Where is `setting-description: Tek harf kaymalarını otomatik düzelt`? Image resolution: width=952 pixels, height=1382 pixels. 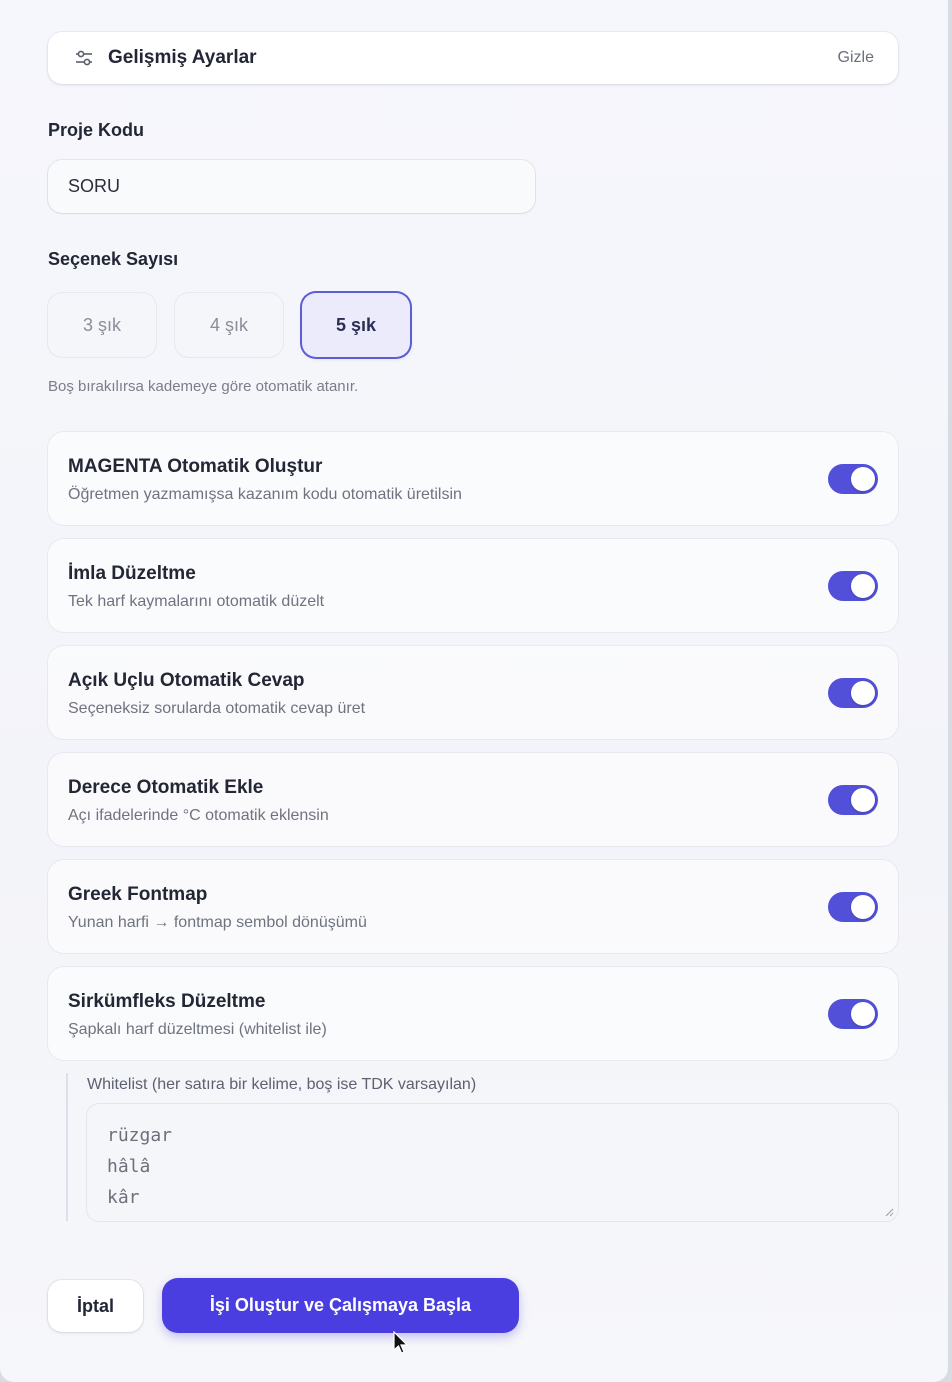 setting-description: Tek harf kaymalarını otomatik düzelt is located at coordinates (196, 601).